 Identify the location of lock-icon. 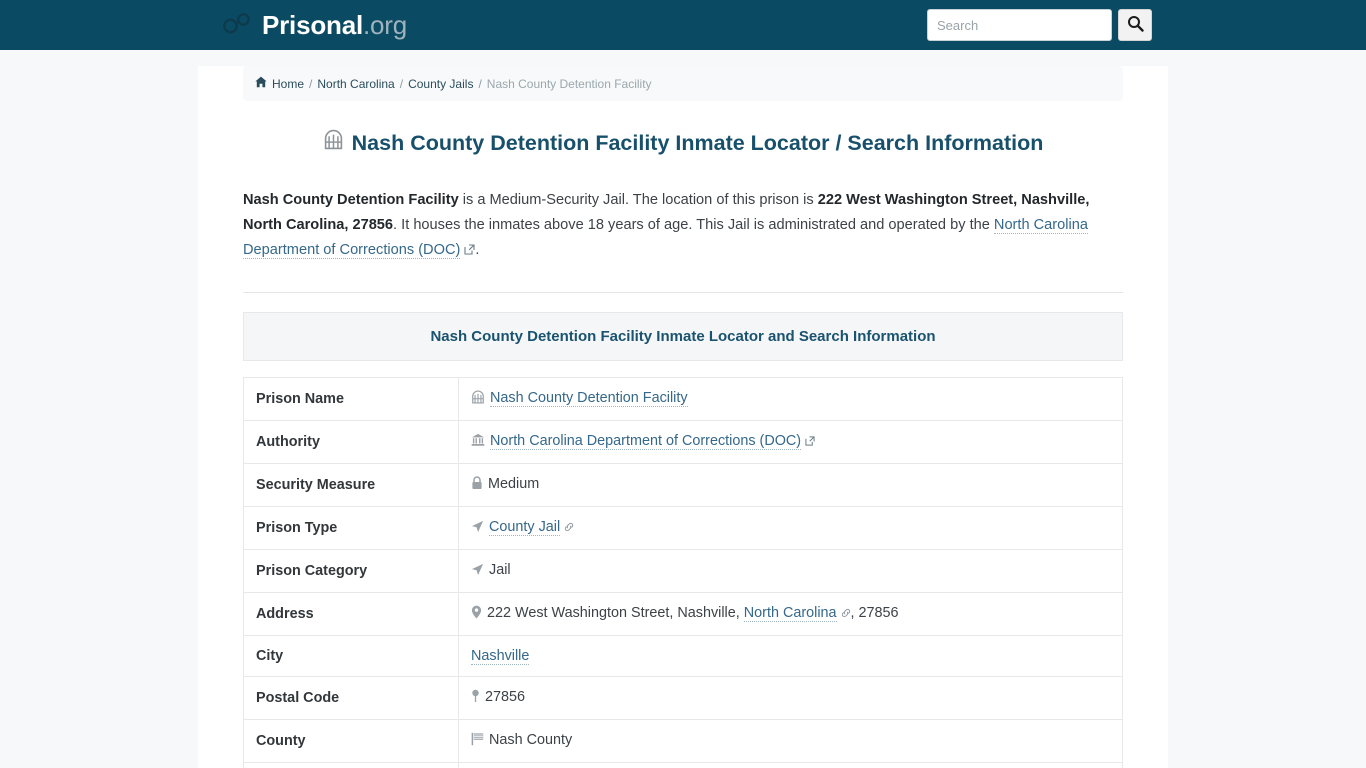
(477, 485).